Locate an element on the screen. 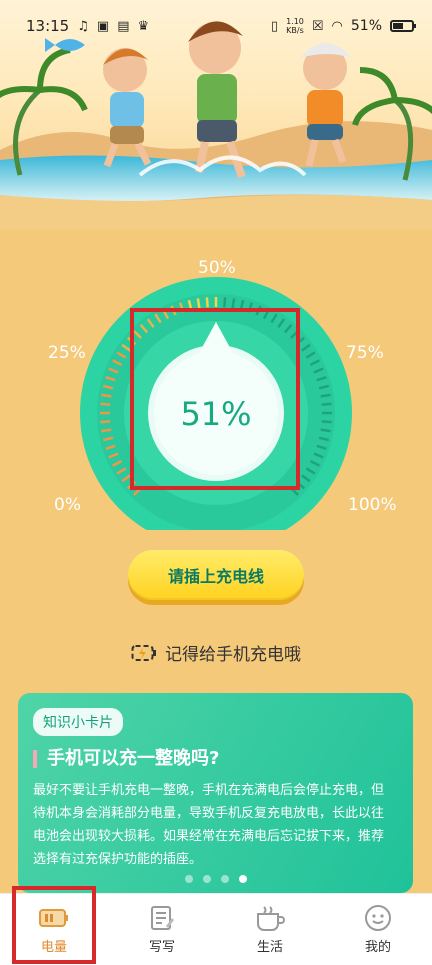  network-speed: 1.10 KB/s is located at coordinates (295, 26).